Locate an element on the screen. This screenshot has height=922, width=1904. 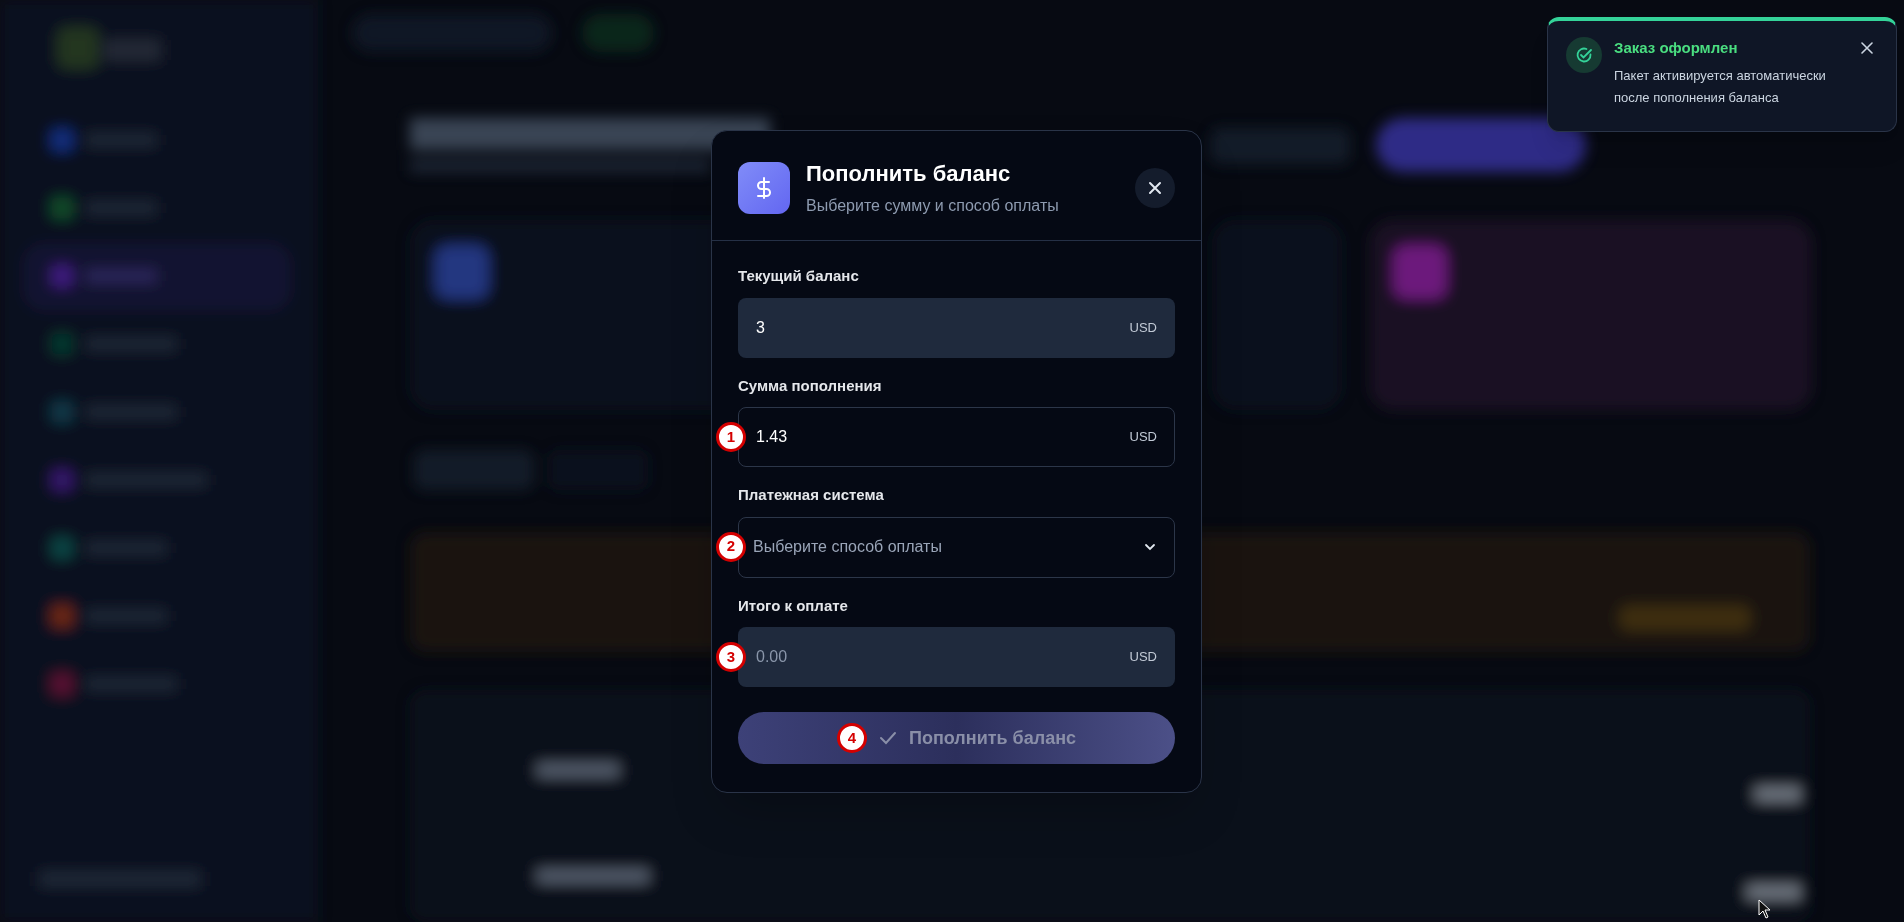
field-label: Сумма пополнения is located at coordinates (810, 385).